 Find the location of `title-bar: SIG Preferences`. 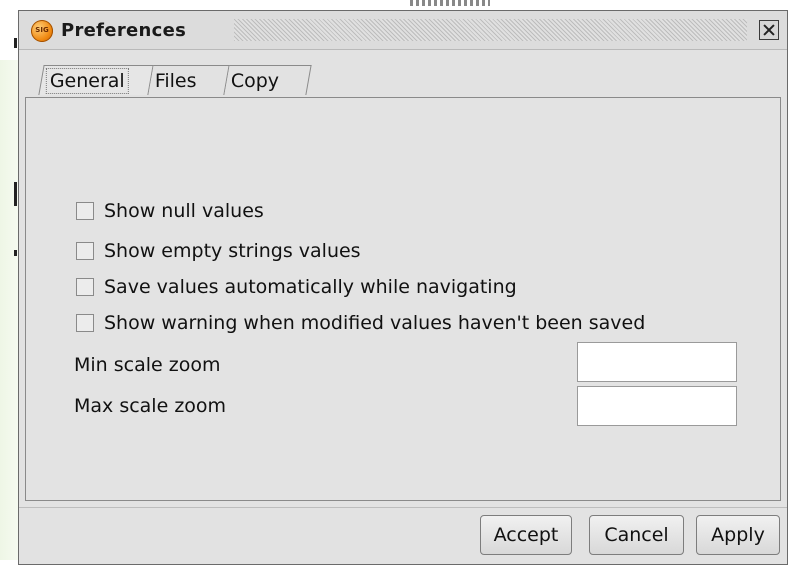

title-bar: SIG Preferences is located at coordinates (403, 30).